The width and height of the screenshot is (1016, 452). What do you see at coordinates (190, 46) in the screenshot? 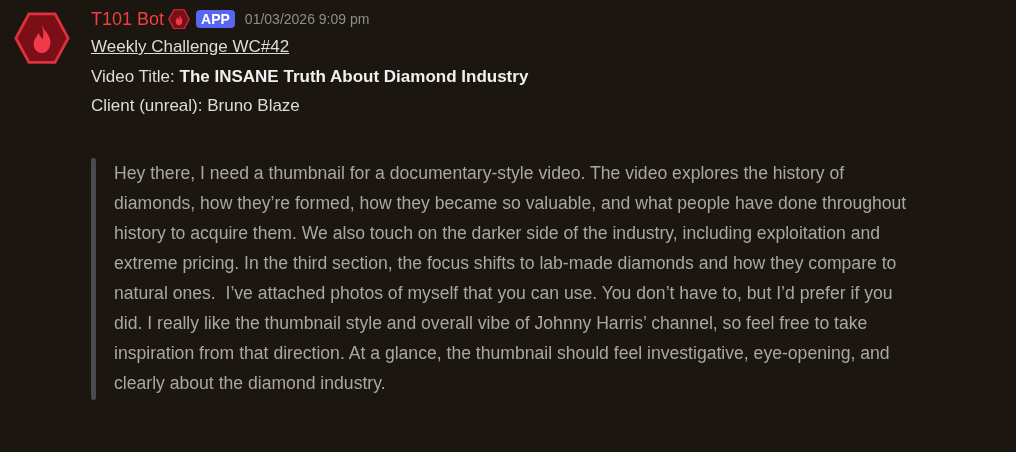
I see `challenge-link: Weekly Challenge WC#42` at bounding box center [190, 46].